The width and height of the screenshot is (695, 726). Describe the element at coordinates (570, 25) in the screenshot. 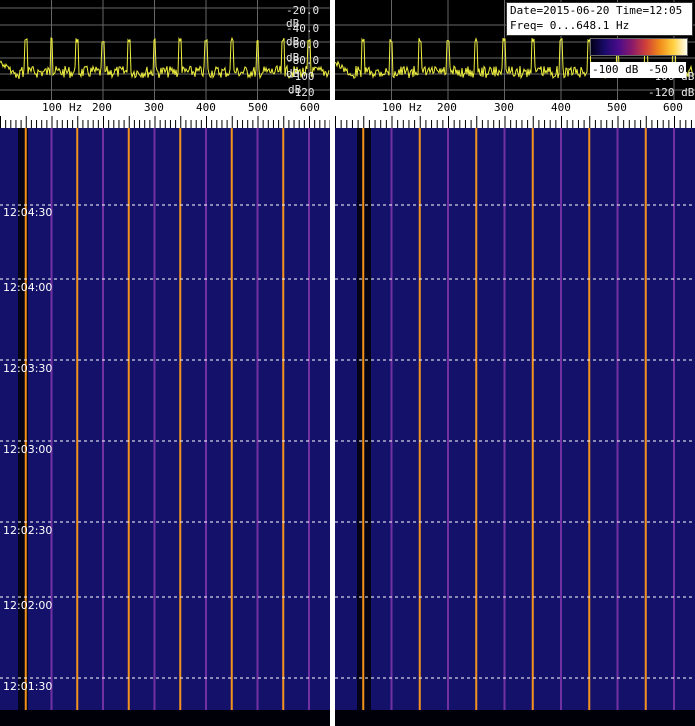

I see `frequency-range-text: Freq= 0...648.1 Hz` at that location.